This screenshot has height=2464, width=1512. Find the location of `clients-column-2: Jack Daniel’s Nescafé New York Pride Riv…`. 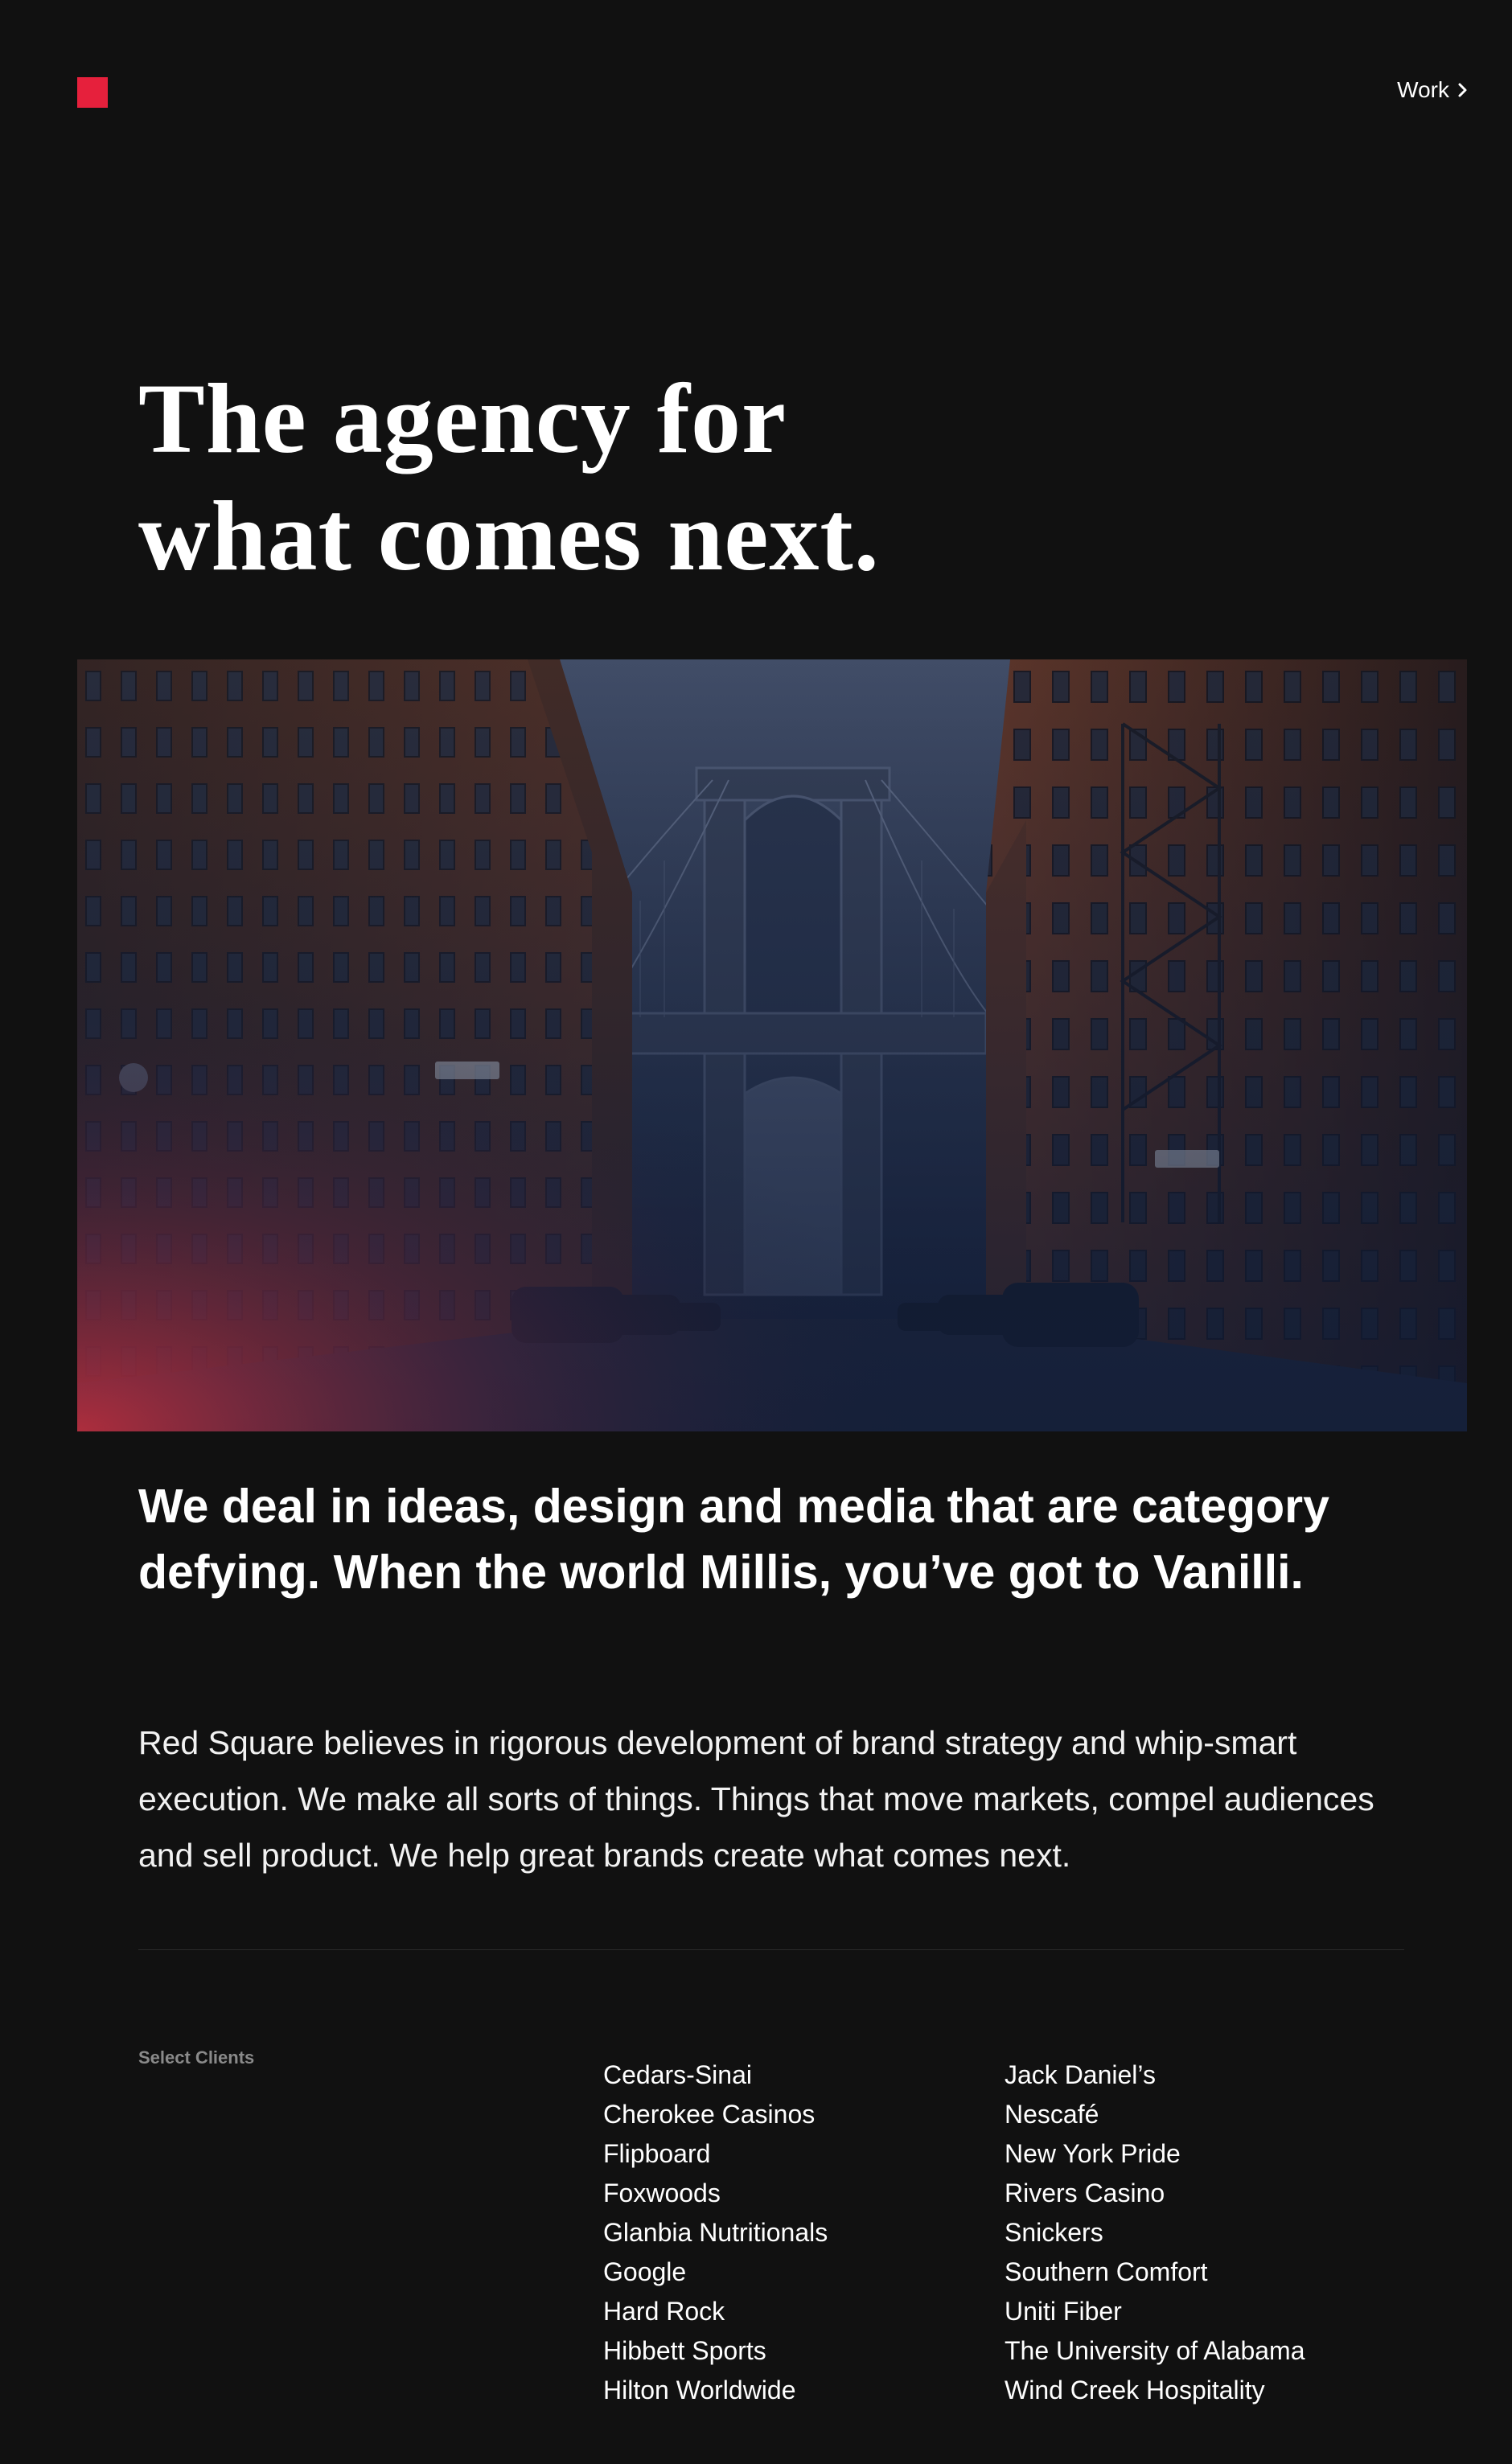

clients-column-2: Jack Daniel’s Nescafé New York Pride Riv… is located at coordinates (1155, 2232).